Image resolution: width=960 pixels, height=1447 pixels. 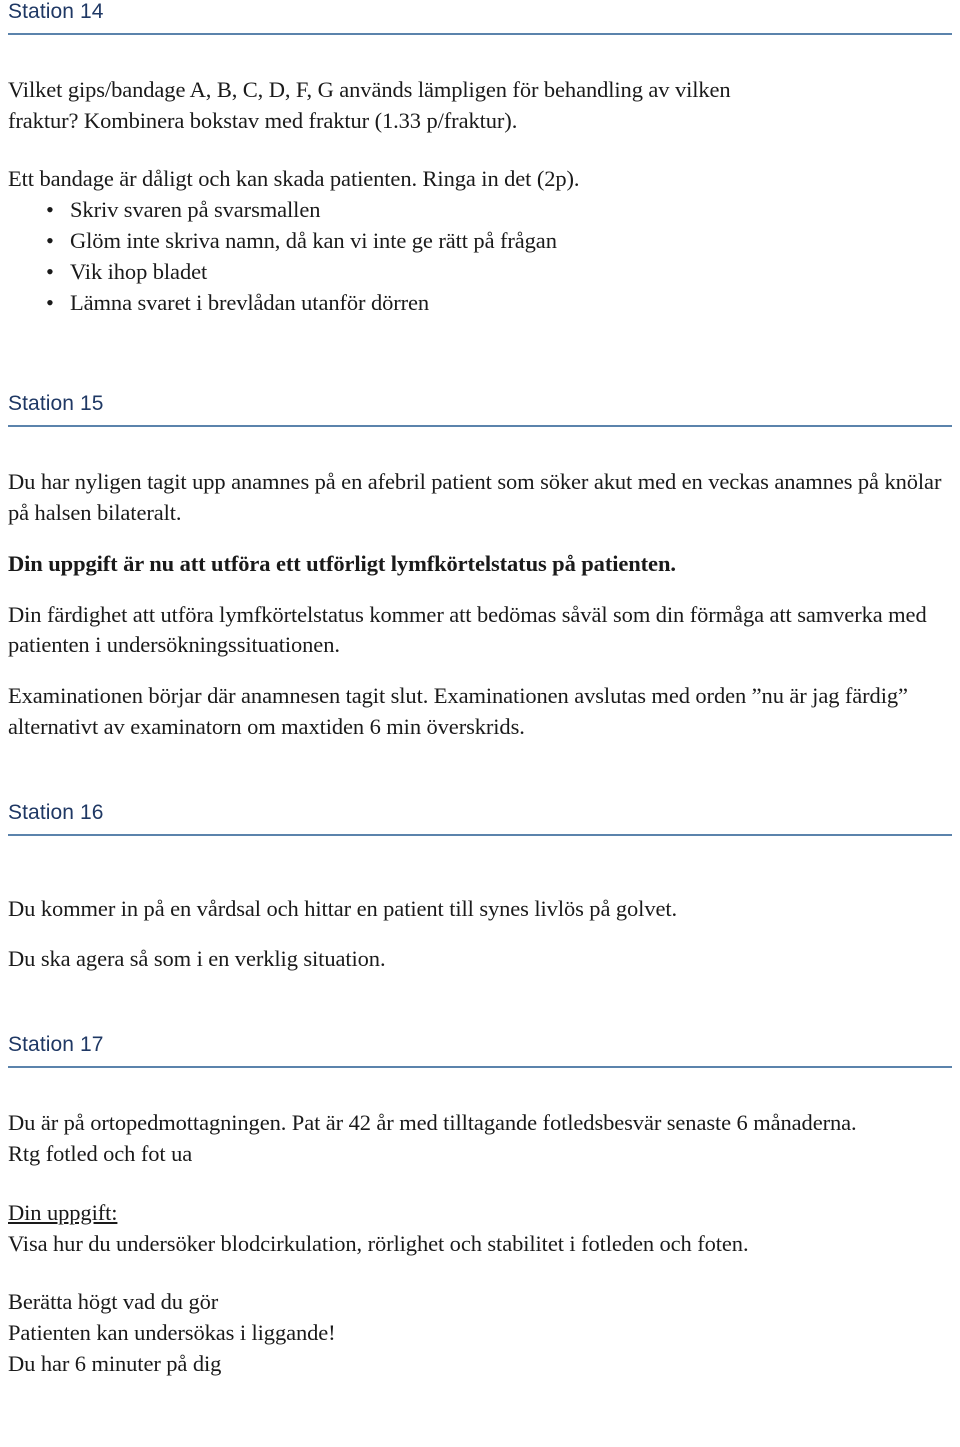 I want to click on station-17-closing-line-2: Patienten kan undersökas i liggande!, so click(x=172, y=1333).